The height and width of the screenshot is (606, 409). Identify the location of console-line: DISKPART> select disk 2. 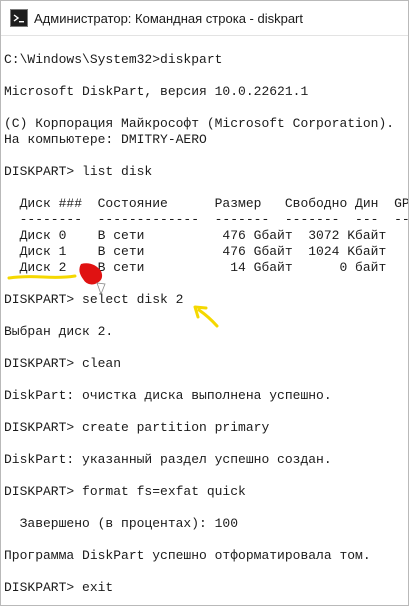
(94, 299).